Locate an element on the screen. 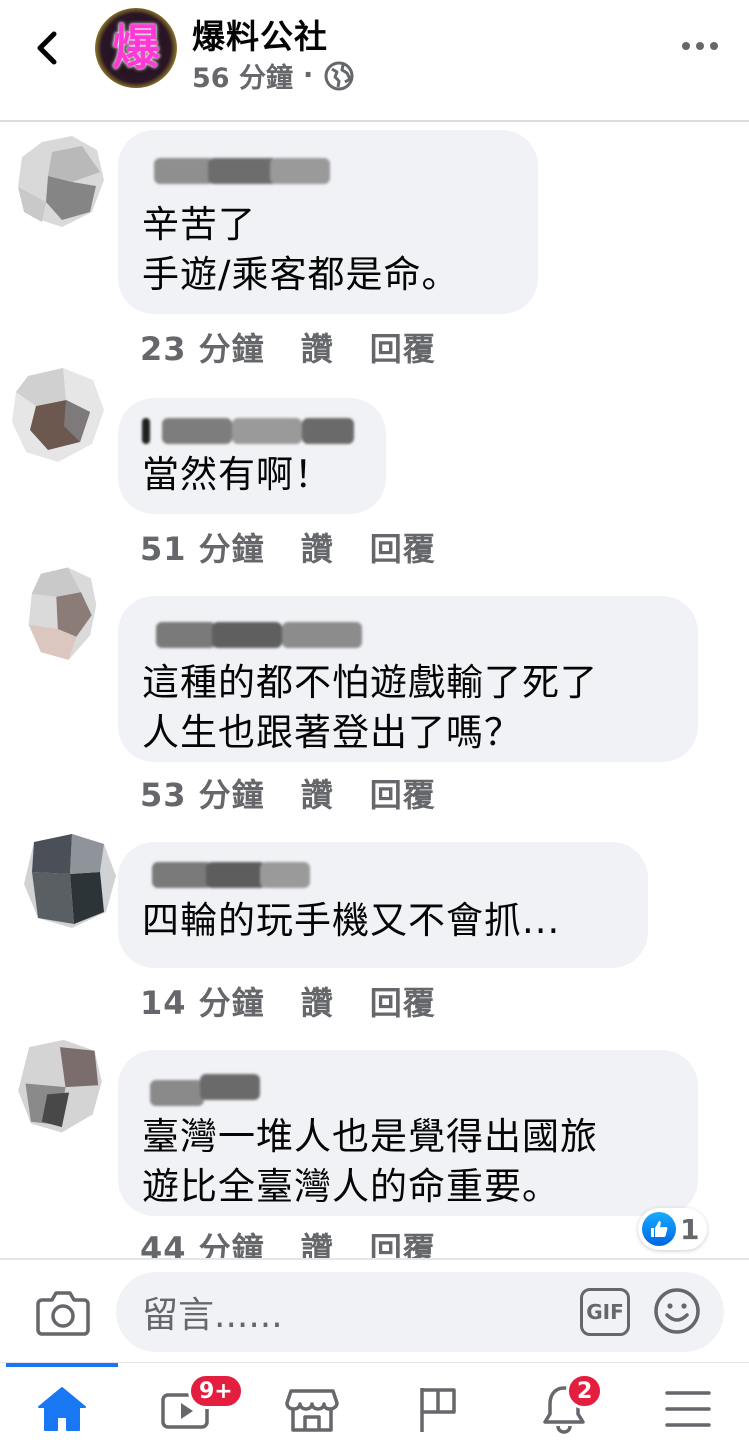  comment-time: 23 分鐘 is located at coordinates (202, 347).